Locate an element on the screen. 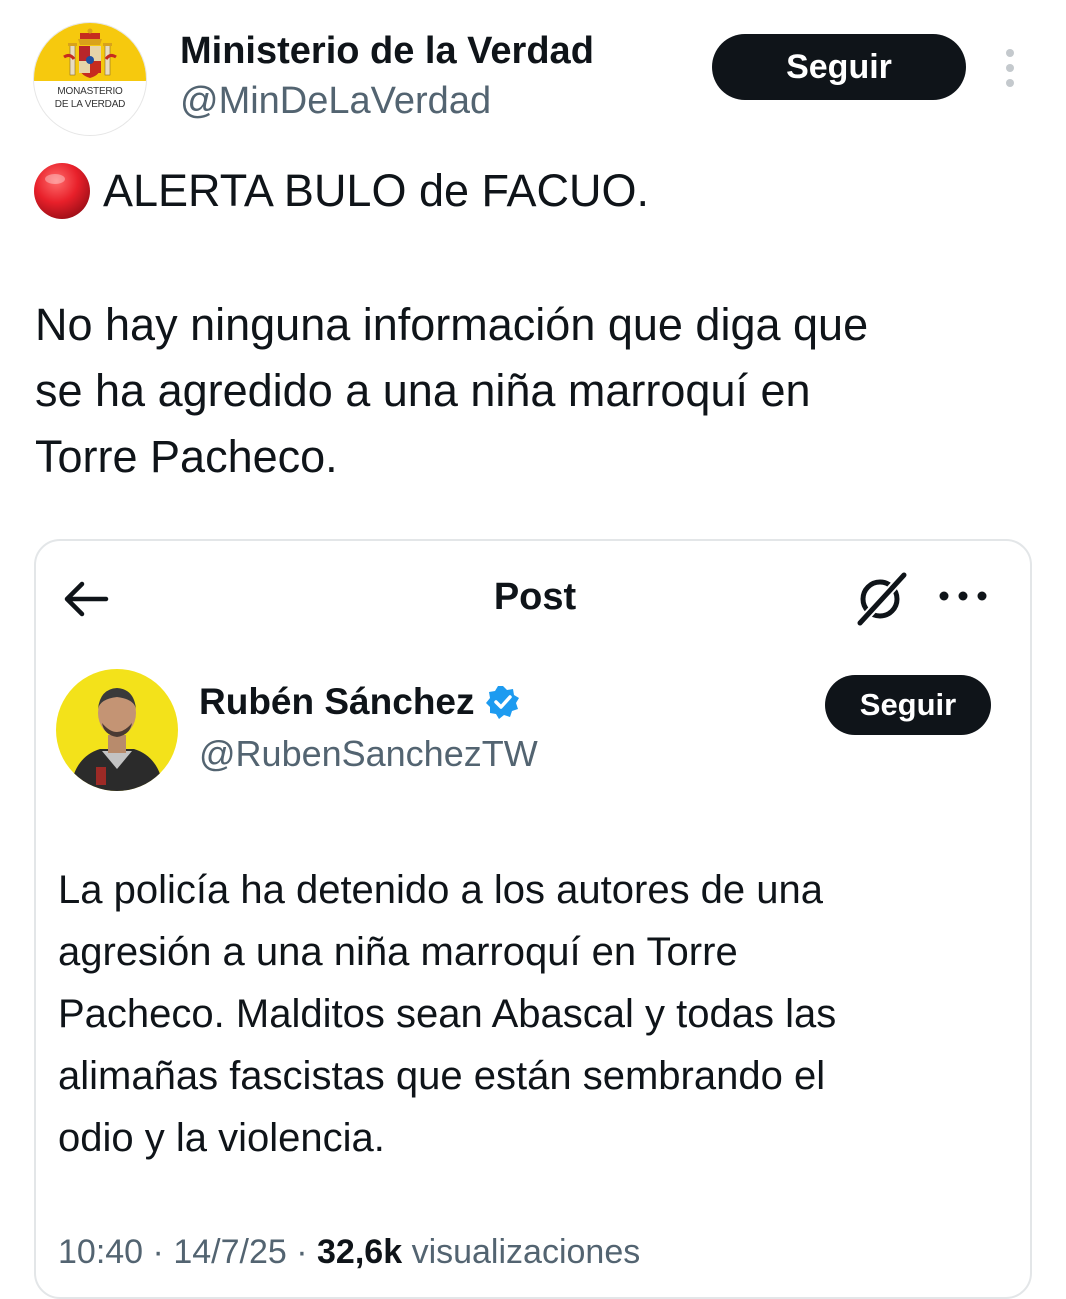  horizontal-dots-icon is located at coordinates (963, 596).